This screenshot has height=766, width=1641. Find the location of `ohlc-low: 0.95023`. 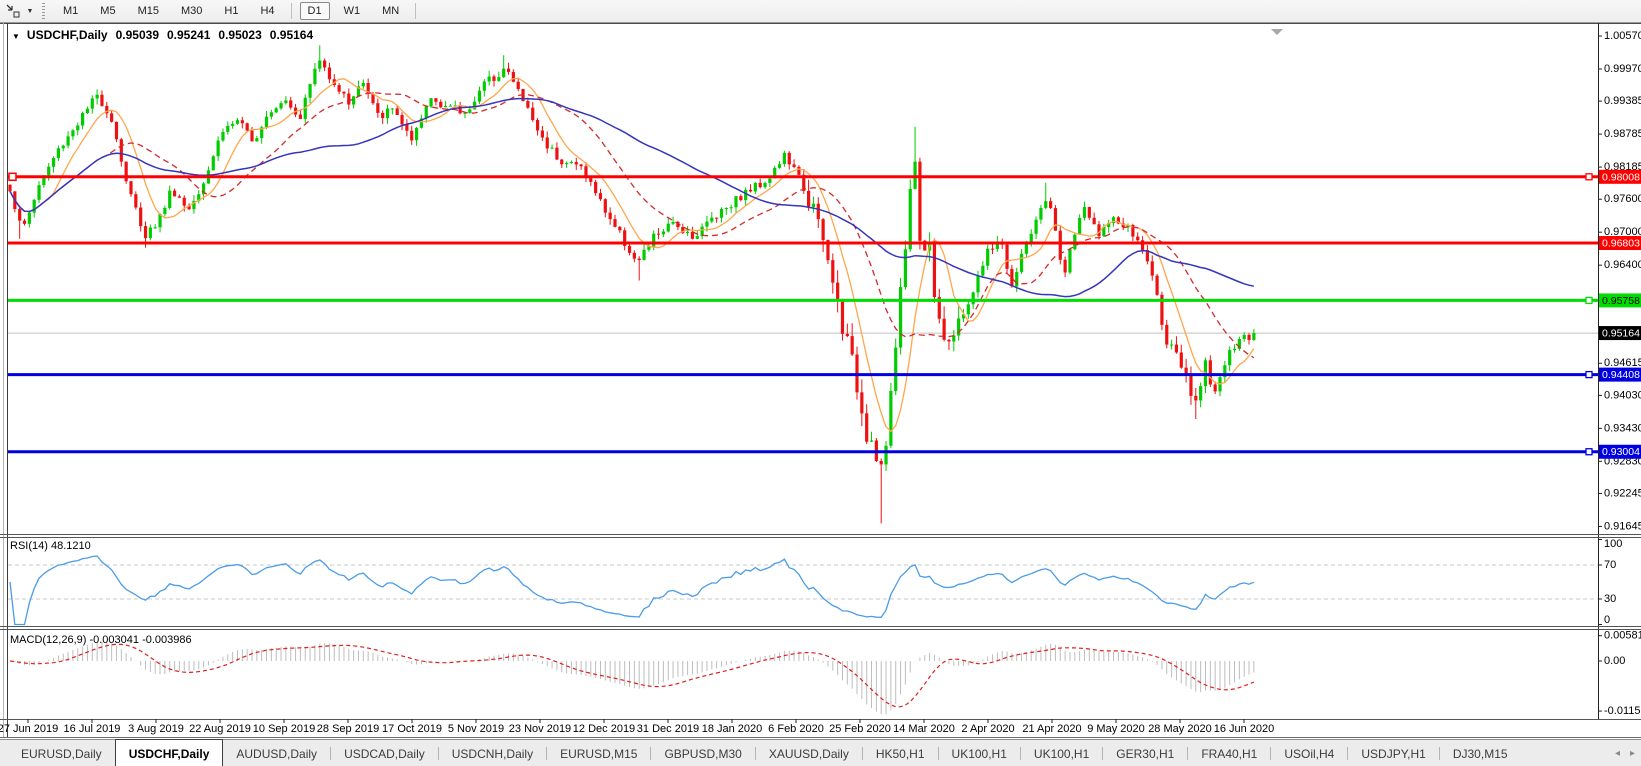

ohlc-low: 0.95023 is located at coordinates (240, 35).